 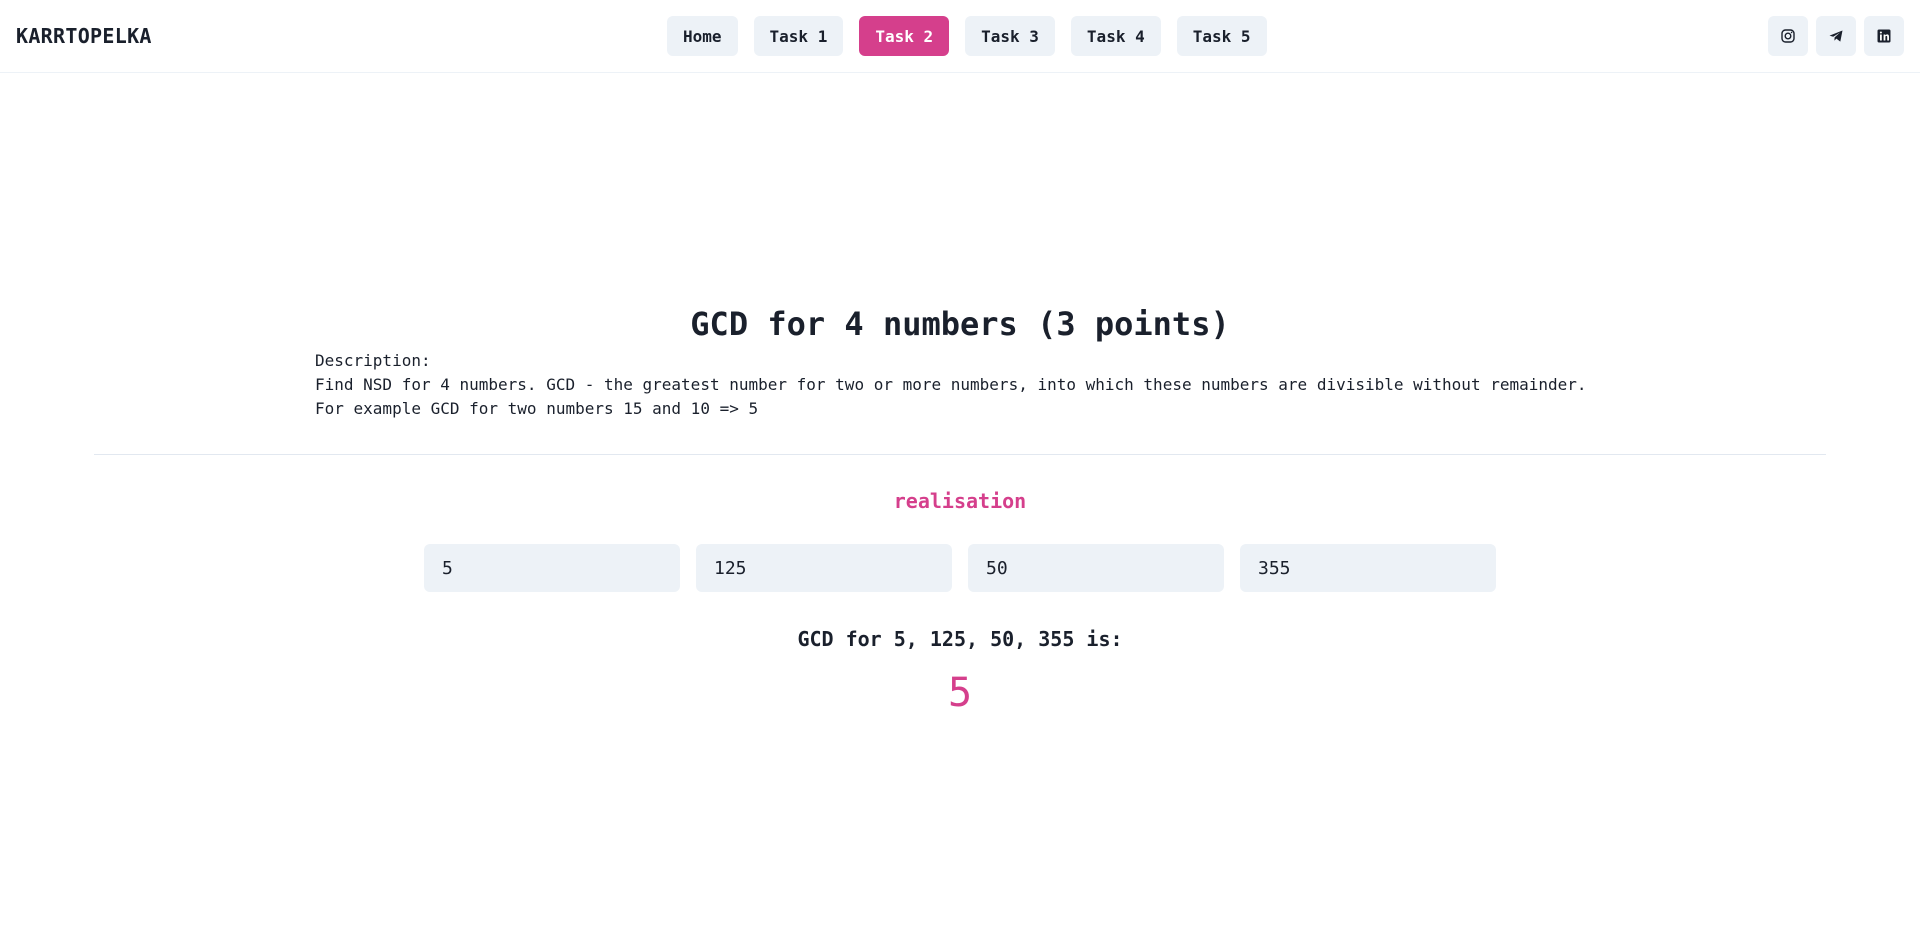 I want to click on realisation-heading: realisation, so click(x=960, y=501).